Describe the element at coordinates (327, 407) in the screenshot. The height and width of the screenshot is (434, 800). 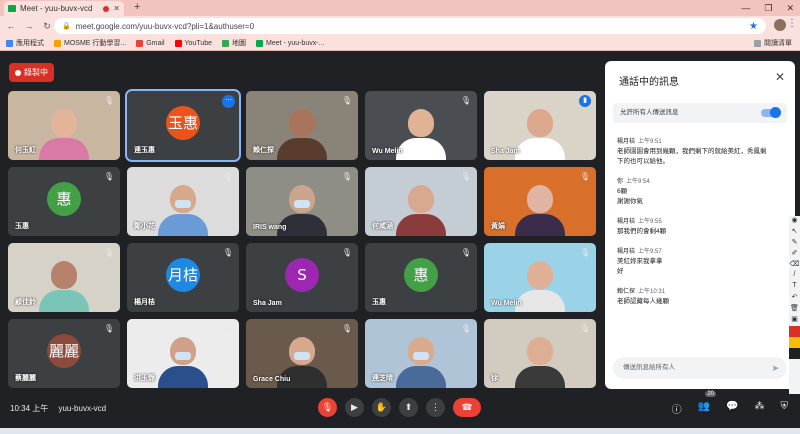
I see `mic-off-button: 🎙` at that location.